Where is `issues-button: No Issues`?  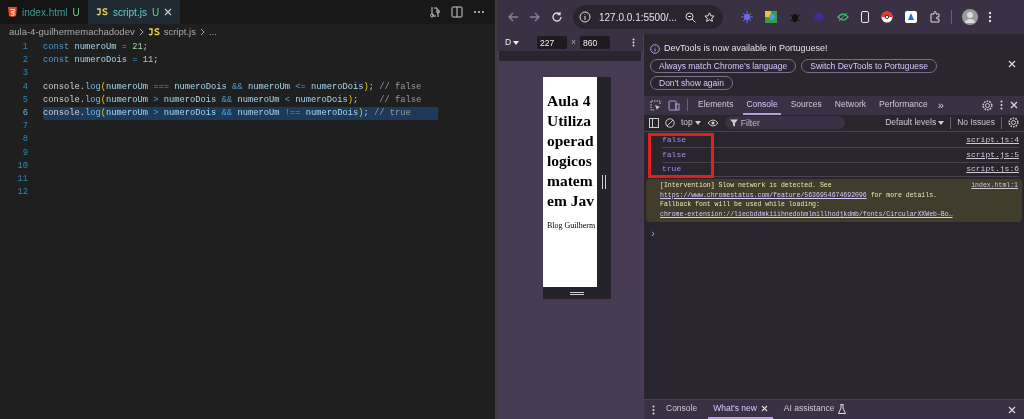
issues-button: No Issues is located at coordinates (976, 122).